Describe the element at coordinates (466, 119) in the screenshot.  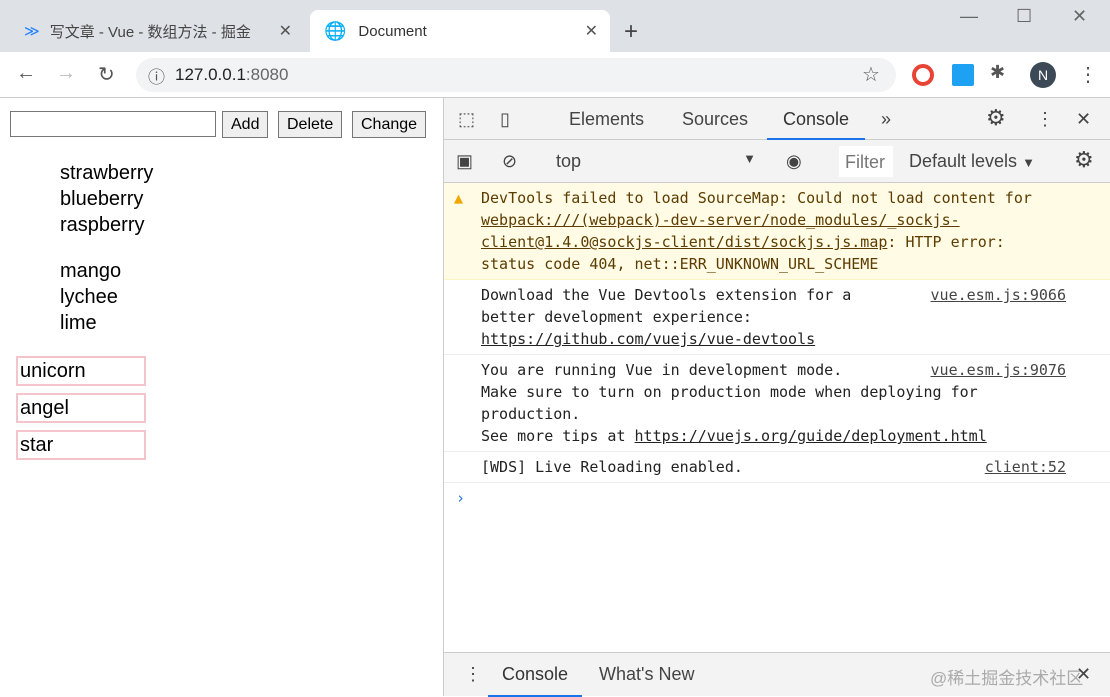
I see `inspect-element-icon: ⬚` at that location.